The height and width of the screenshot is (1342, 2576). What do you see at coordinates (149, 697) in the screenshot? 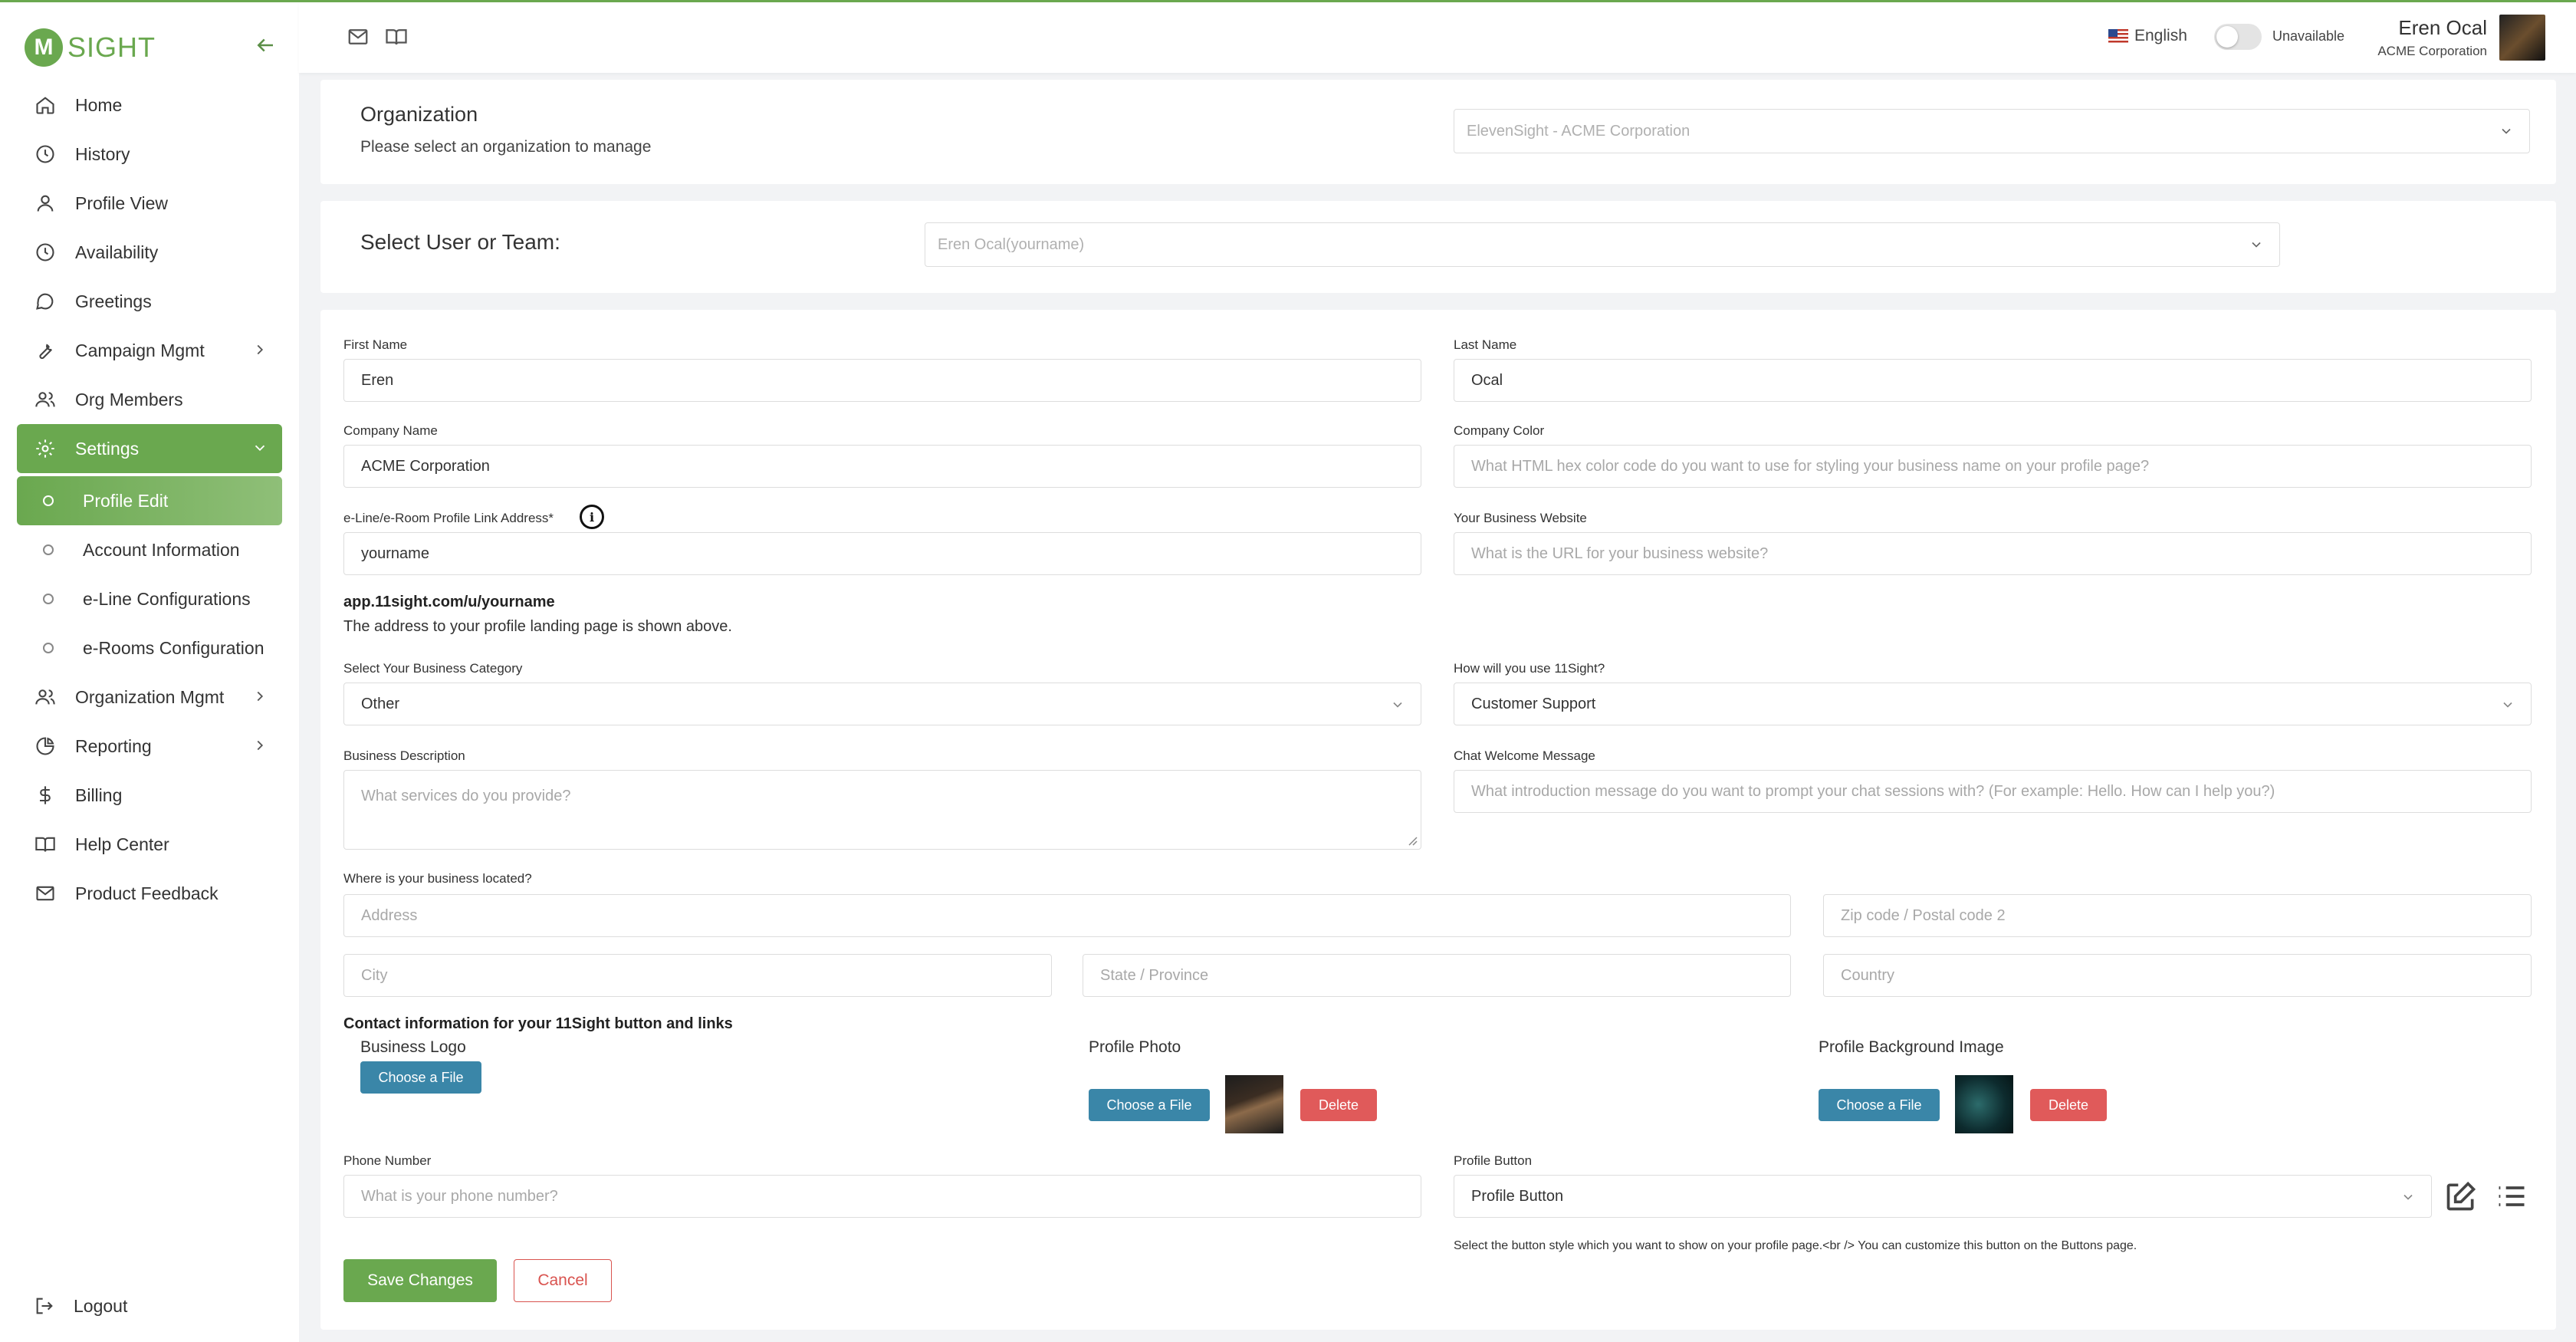
I see `sidebar-item-organization-mgmt: Organization Mgmt` at bounding box center [149, 697].